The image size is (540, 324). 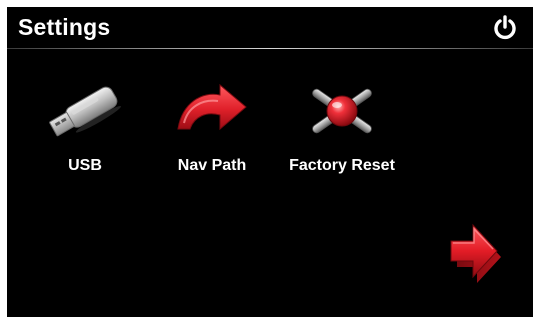 What do you see at coordinates (85, 165) in the screenshot?
I see `usb-label: USB` at bounding box center [85, 165].